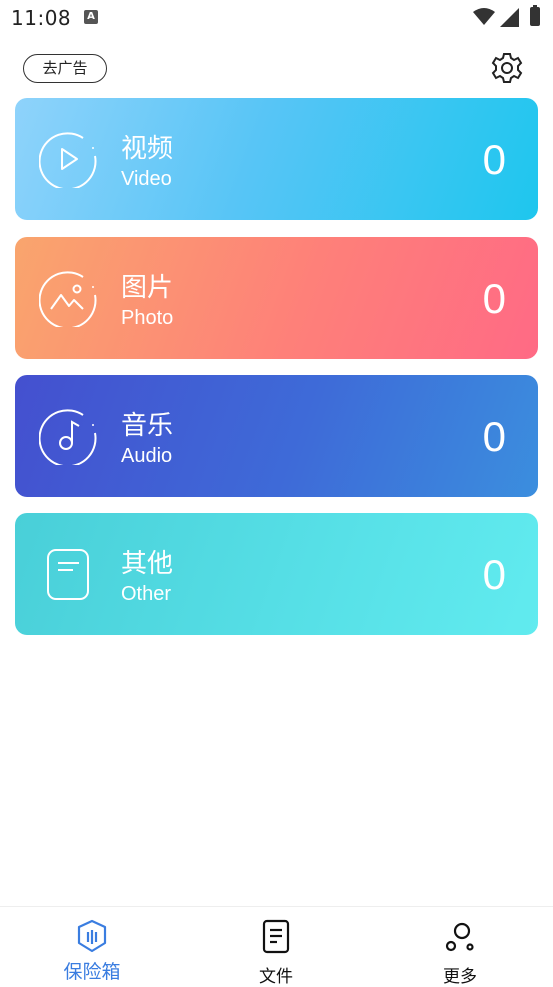 The width and height of the screenshot is (553, 987). What do you see at coordinates (68, 299) in the screenshot?
I see `photo-icon` at bounding box center [68, 299].